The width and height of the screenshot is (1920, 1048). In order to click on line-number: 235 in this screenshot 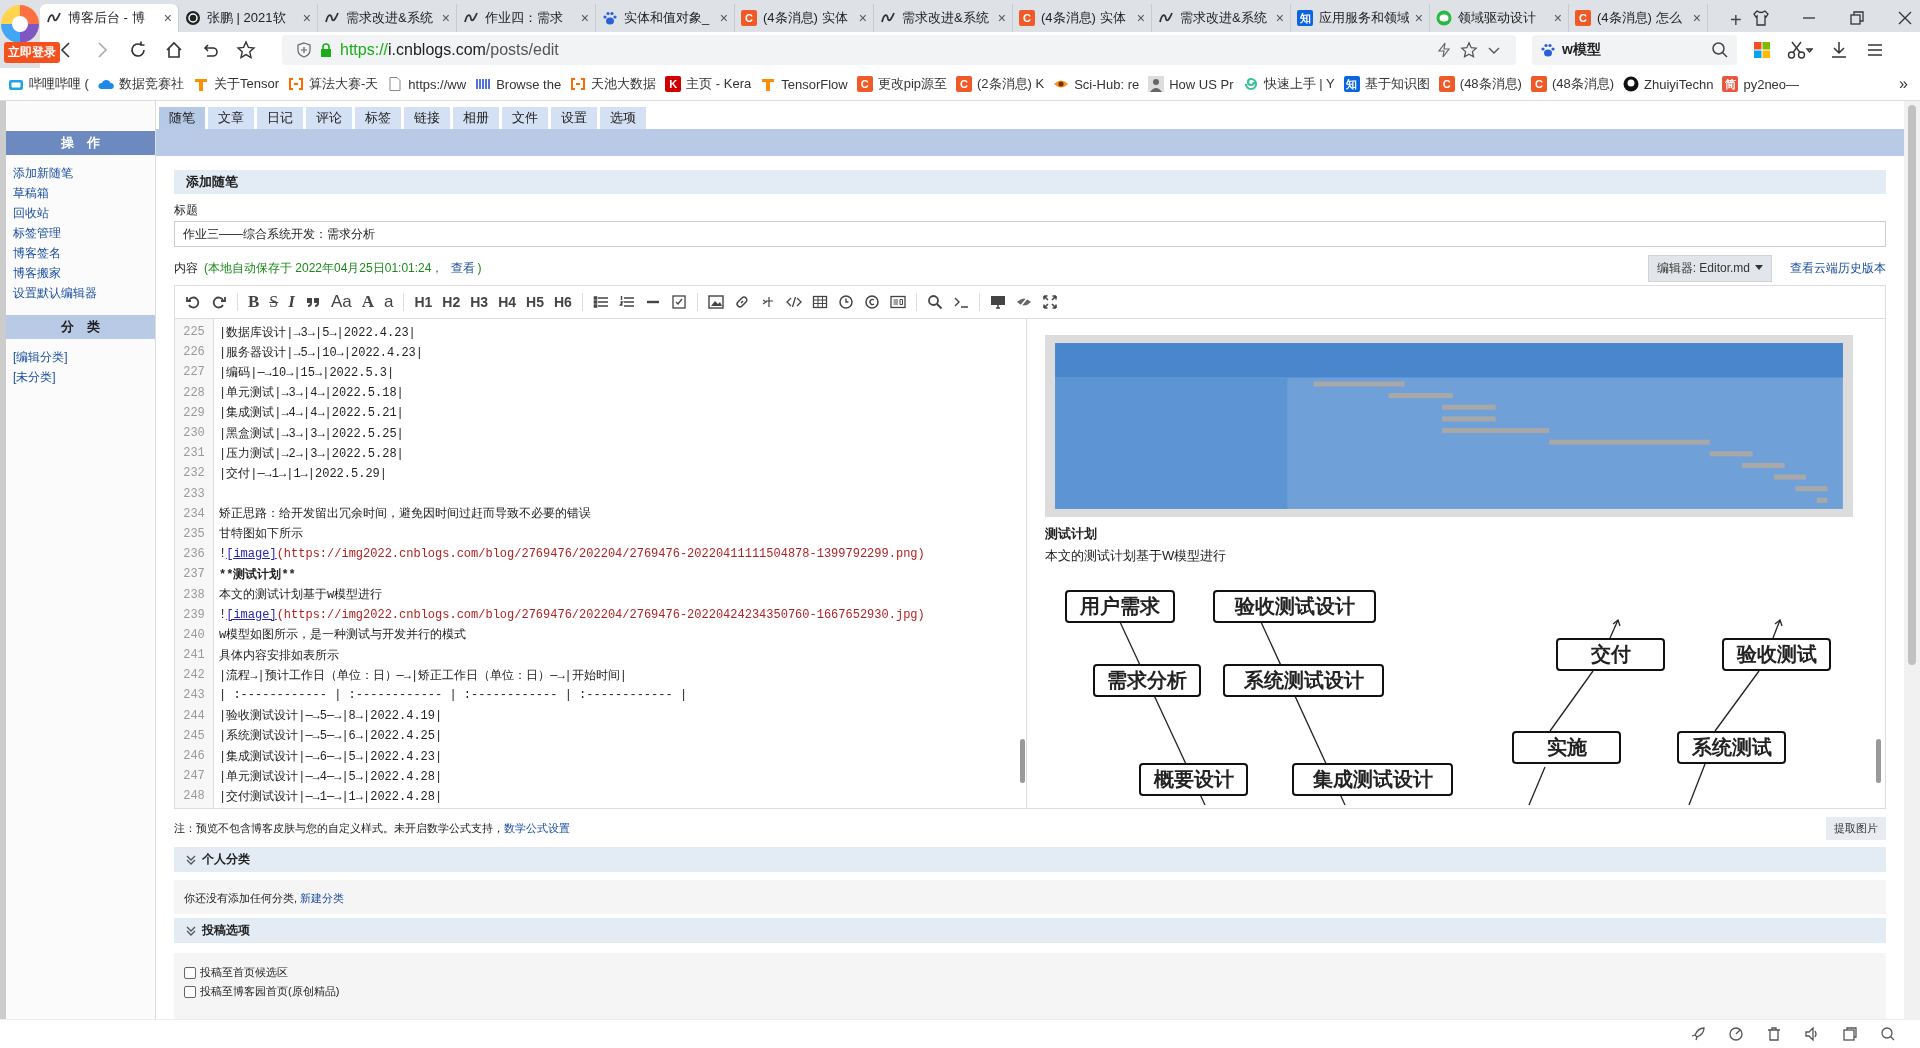, I will do `click(194, 533)`.